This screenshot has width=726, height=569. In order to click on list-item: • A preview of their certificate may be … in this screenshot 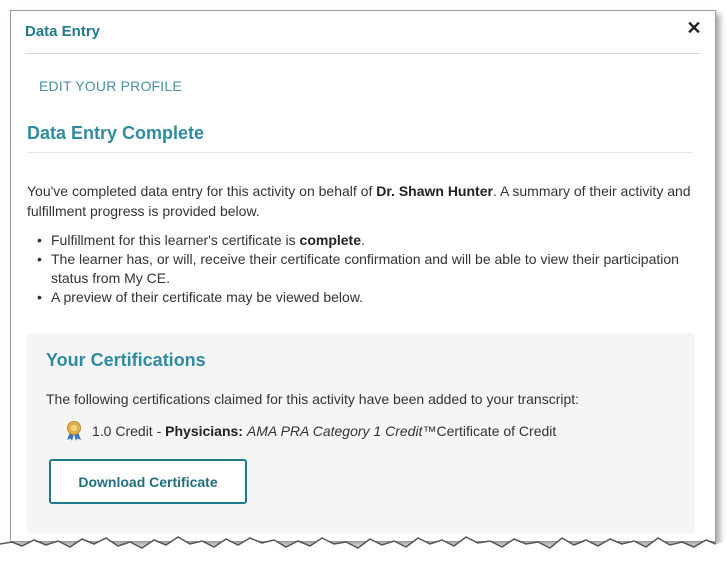, I will do `click(200, 297)`.